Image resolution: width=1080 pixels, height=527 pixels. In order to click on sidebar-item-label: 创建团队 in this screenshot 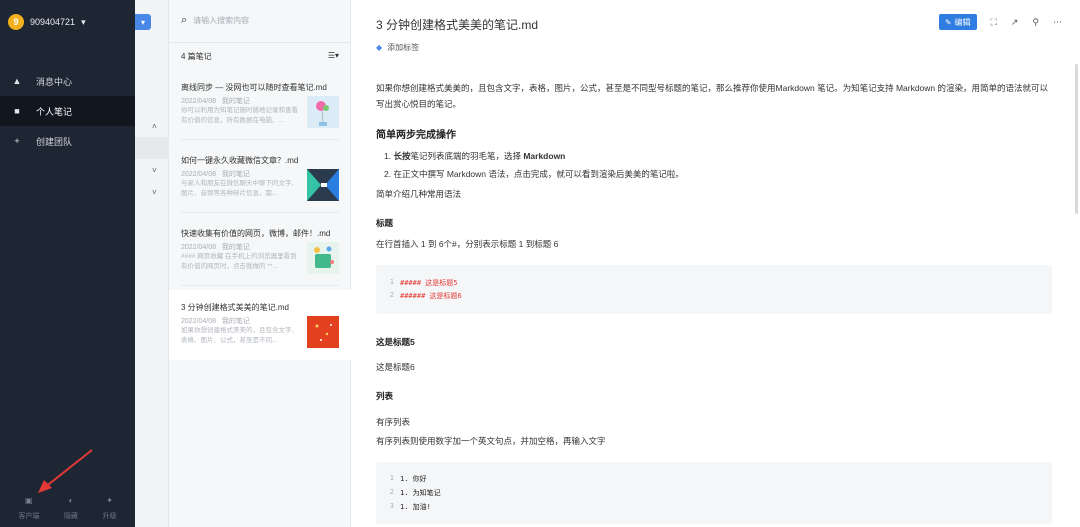, I will do `click(54, 141)`.